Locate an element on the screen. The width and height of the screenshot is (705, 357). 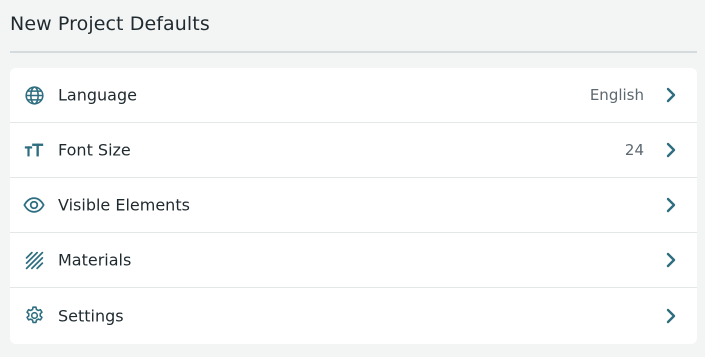
row-label-font-size: Font Size is located at coordinates (94, 150).